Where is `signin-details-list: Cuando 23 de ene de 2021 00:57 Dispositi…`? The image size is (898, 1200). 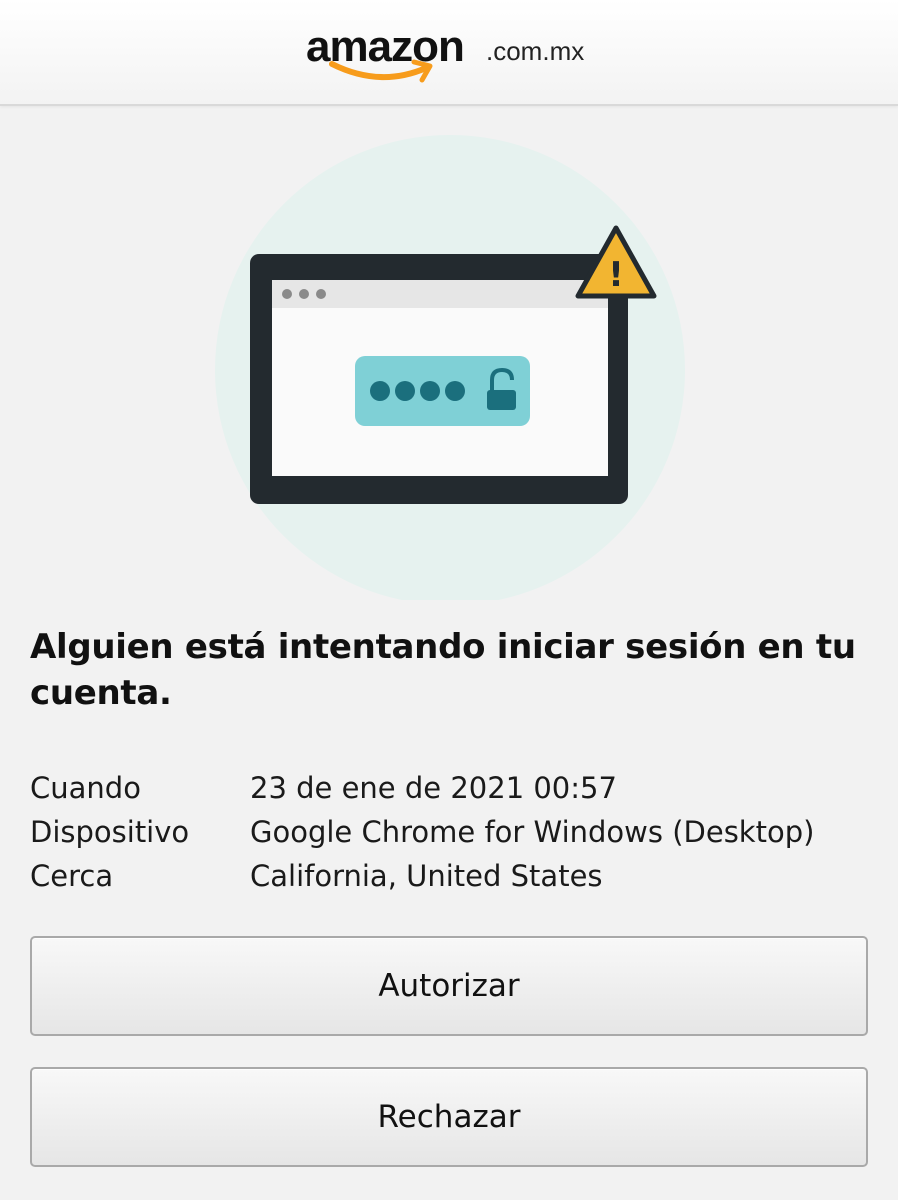 signin-details-list: Cuando 23 de ene de 2021 00:57 Dispositi… is located at coordinates (450, 832).